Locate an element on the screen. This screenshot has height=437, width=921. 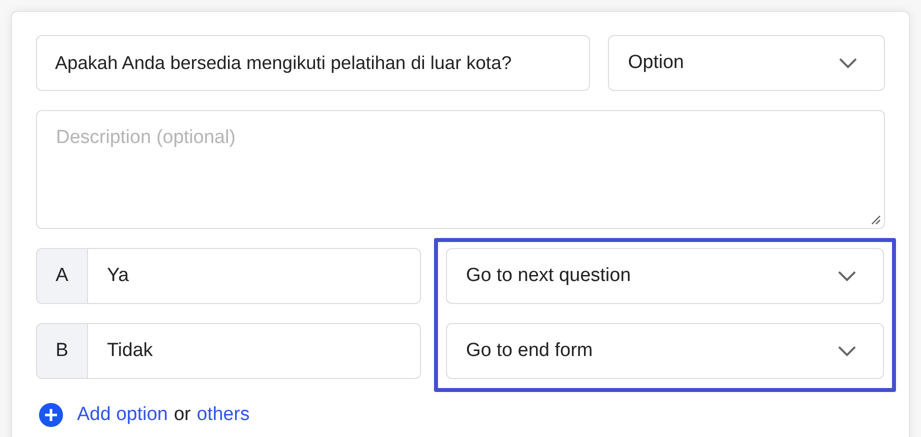
or-text: or is located at coordinates (182, 415).